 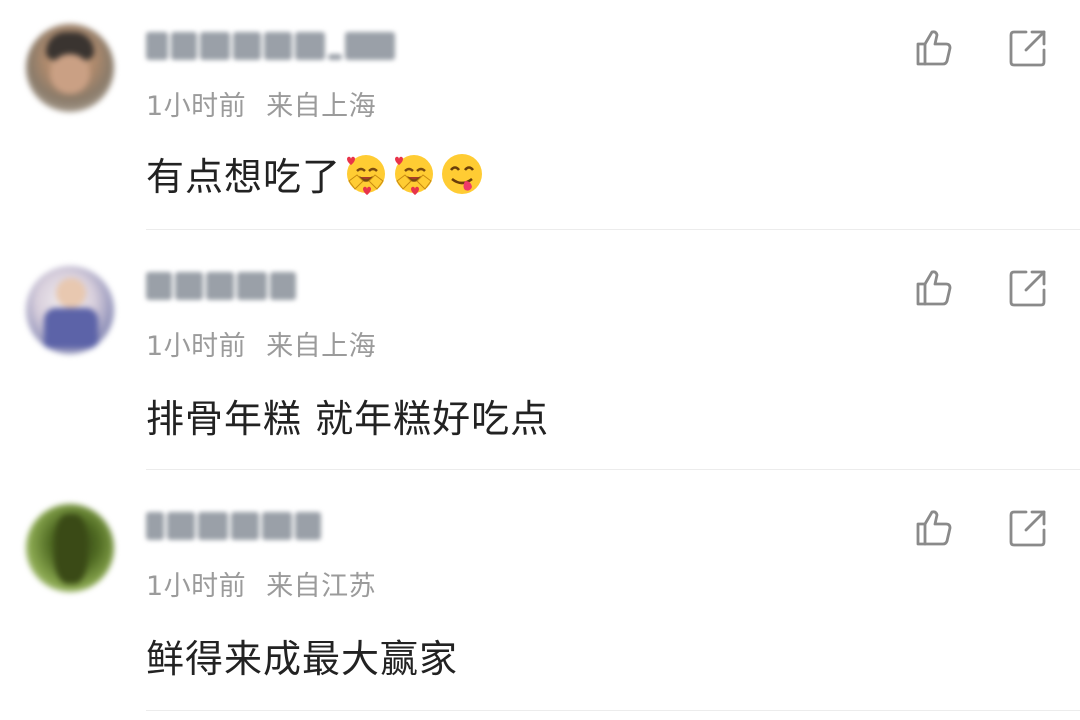 I want to click on comment-text: 排骨年糕 就年糕好吃点, so click(x=348, y=419).